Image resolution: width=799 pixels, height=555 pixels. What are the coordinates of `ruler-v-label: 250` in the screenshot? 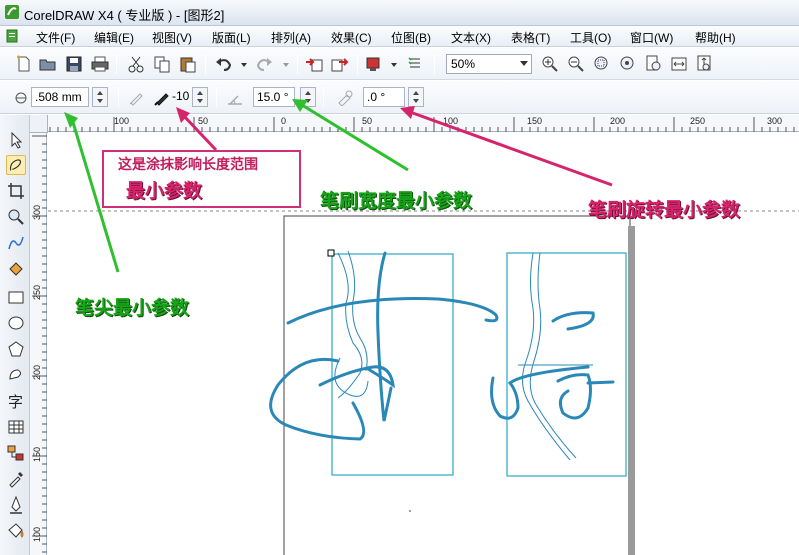 It's located at (37, 292).